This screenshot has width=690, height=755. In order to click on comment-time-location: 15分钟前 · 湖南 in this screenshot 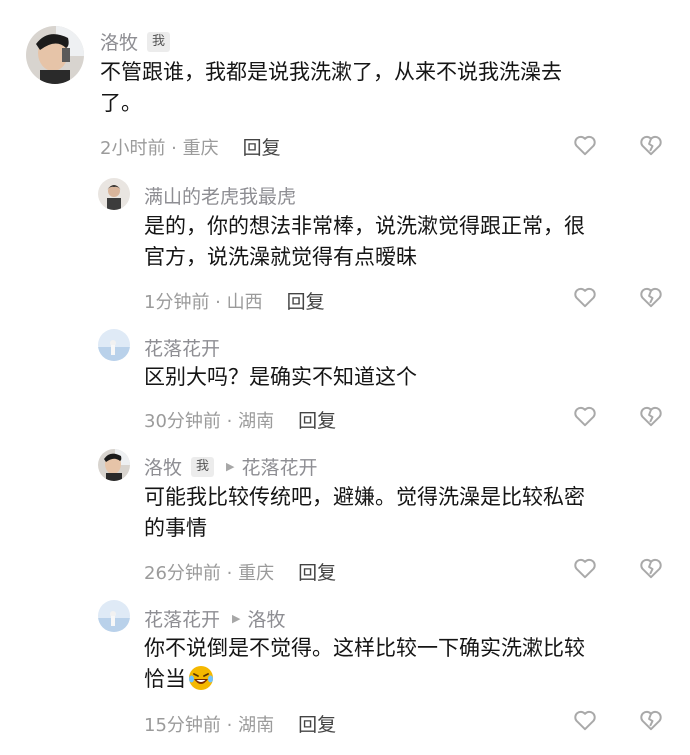, I will do `click(209, 725)`.